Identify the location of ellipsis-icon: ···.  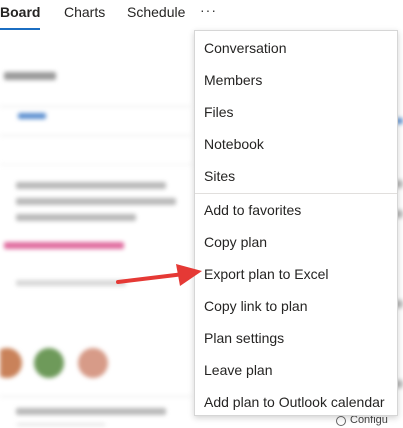
(208, 10).